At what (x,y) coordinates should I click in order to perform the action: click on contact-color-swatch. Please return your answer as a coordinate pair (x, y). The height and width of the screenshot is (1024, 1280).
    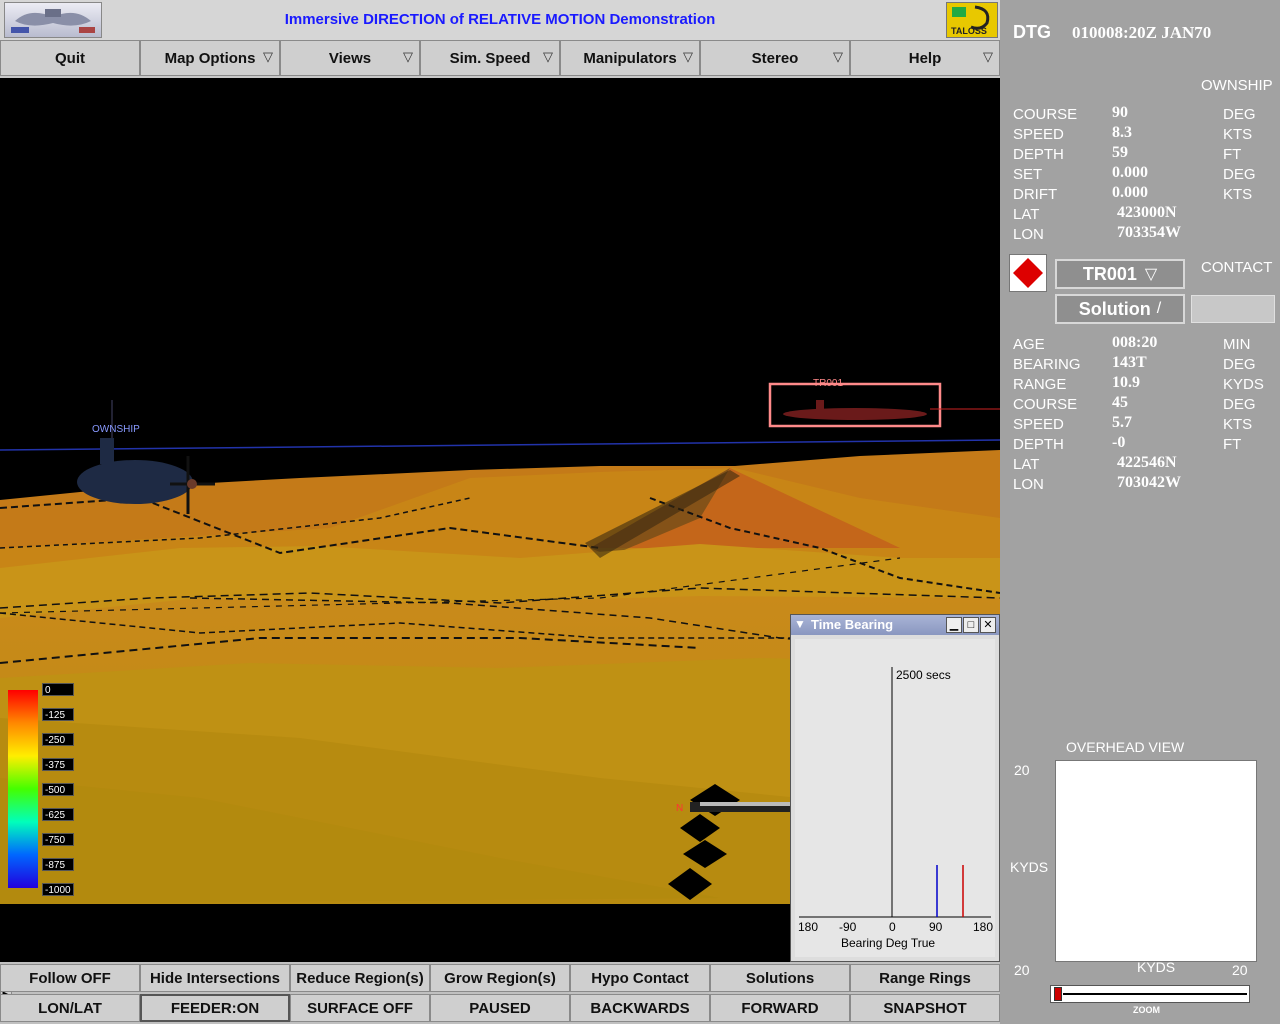
    Looking at the image, I should click on (1028, 273).